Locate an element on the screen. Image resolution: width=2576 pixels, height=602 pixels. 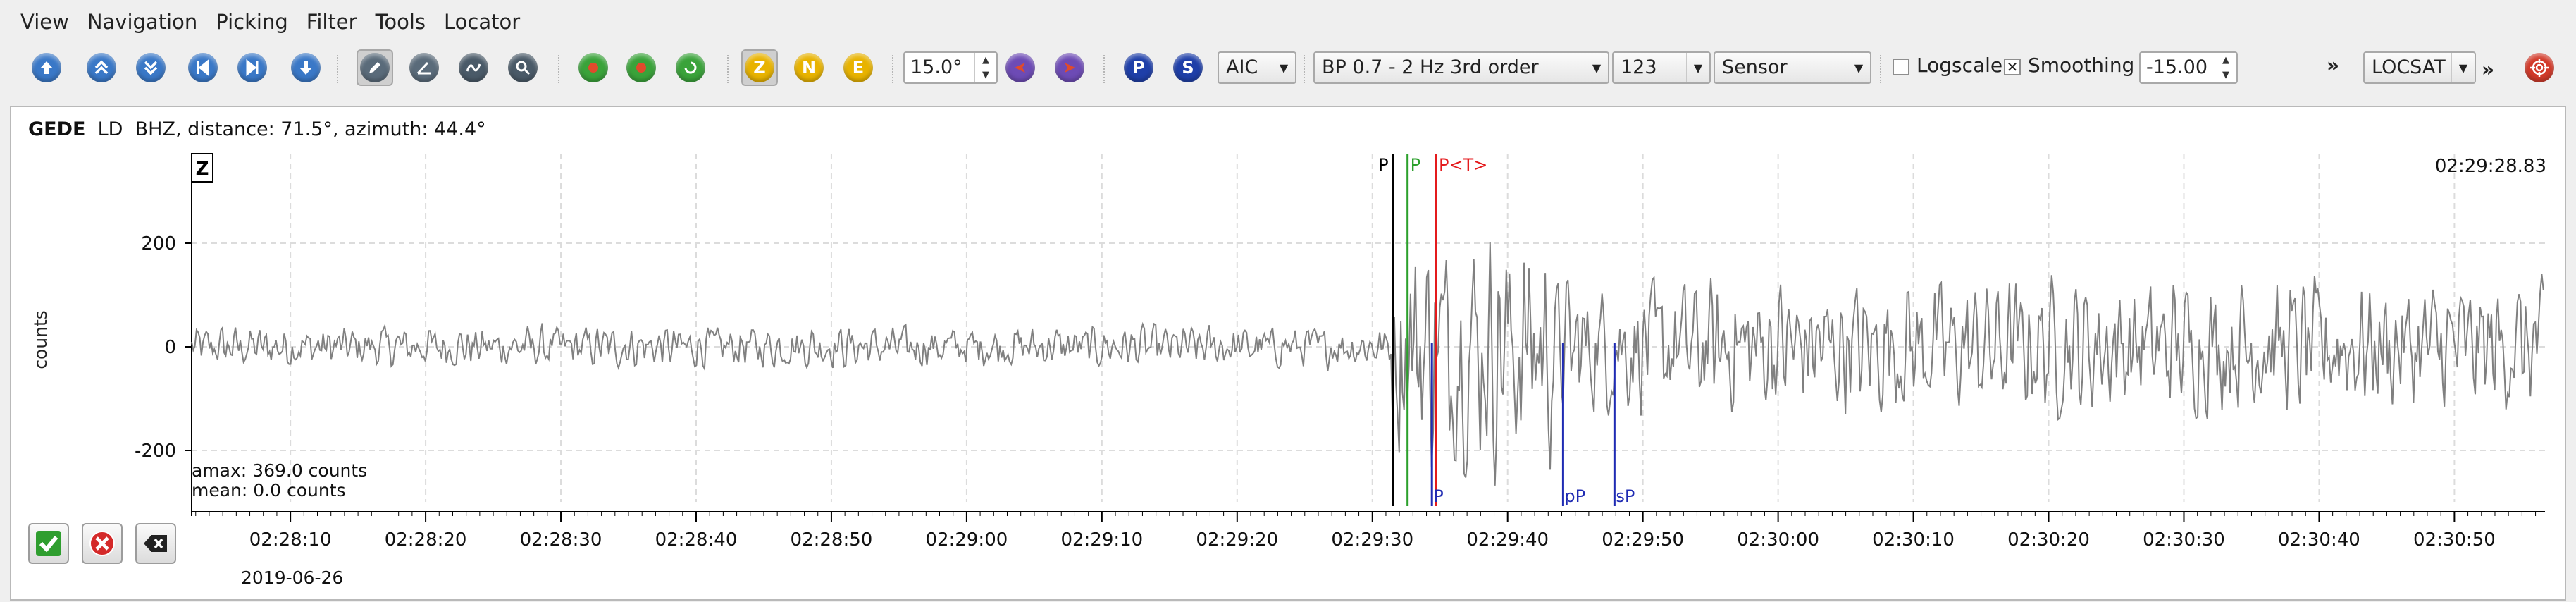
rotate-back-icon is located at coordinates (1069, 67).